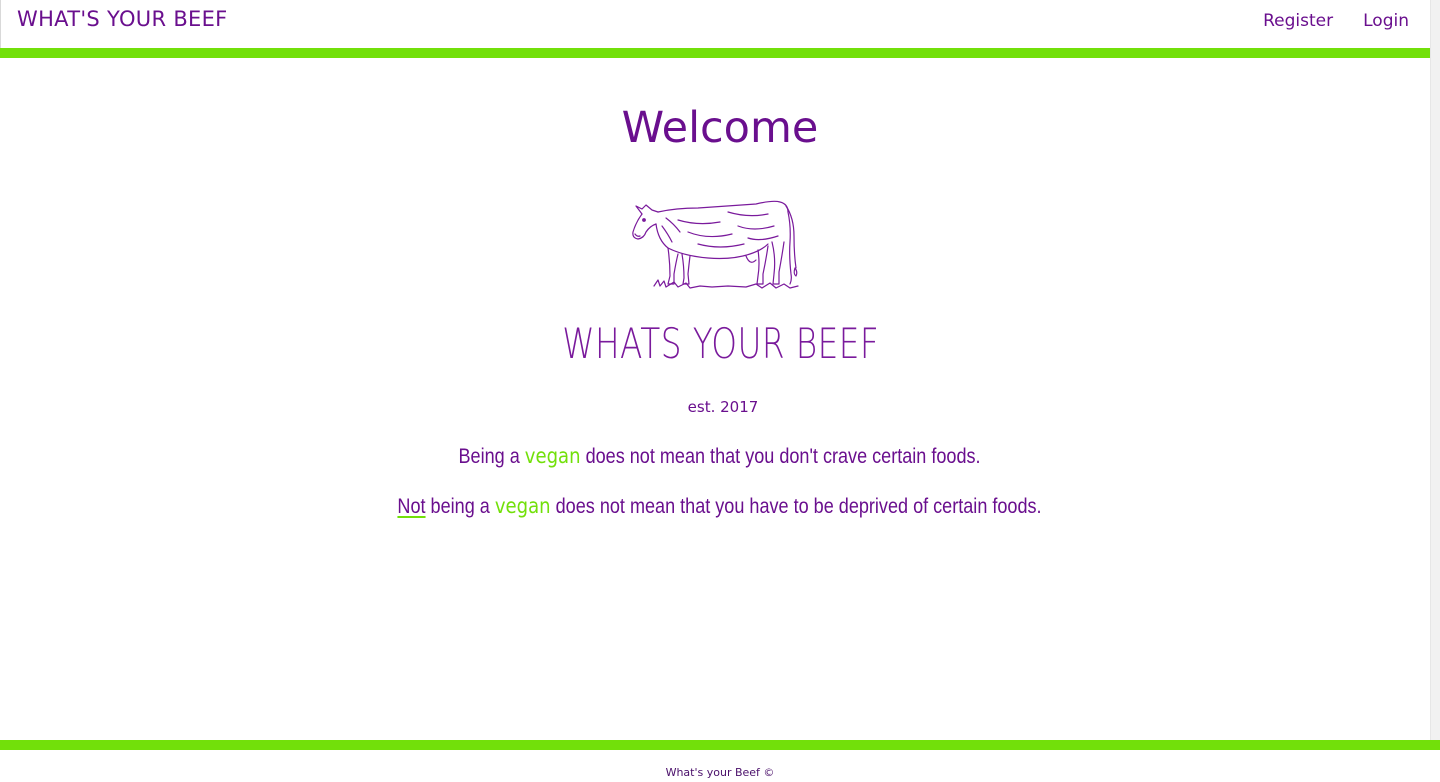  Describe the element at coordinates (723, 407) in the screenshot. I see `established-text: est. 2017` at that location.